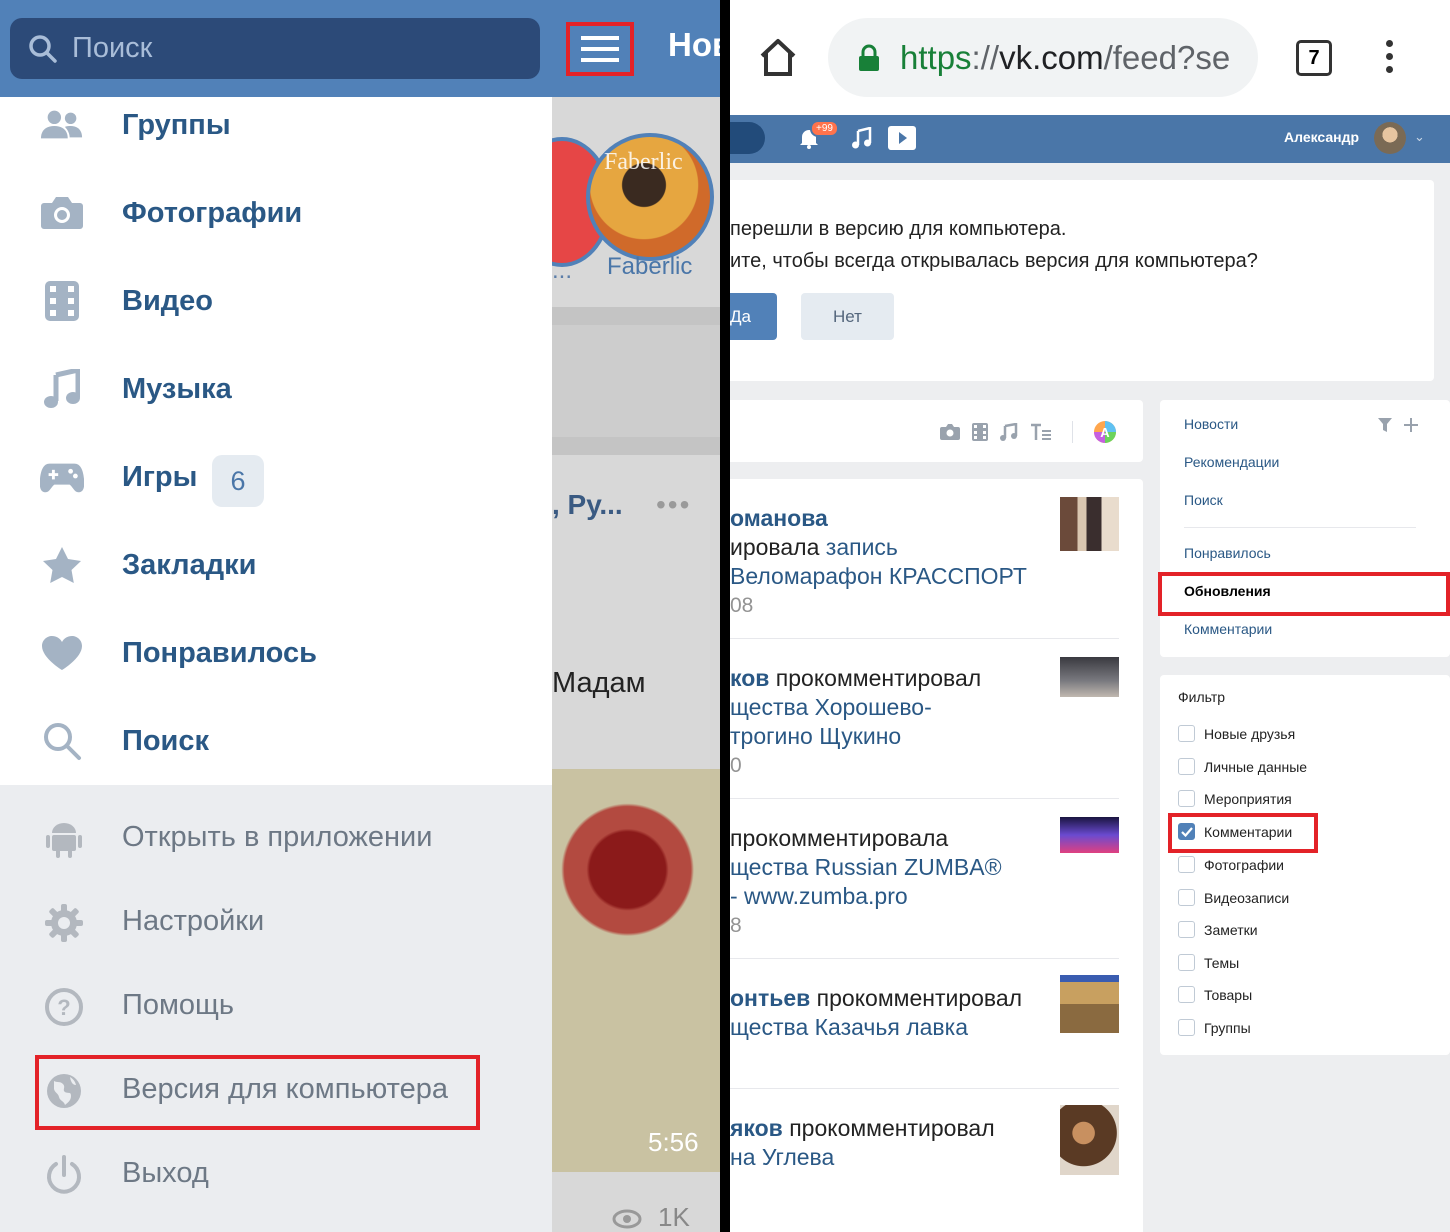  Describe the element at coordinates (1390, 138) in the screenshot. I see `avatar` at that location.